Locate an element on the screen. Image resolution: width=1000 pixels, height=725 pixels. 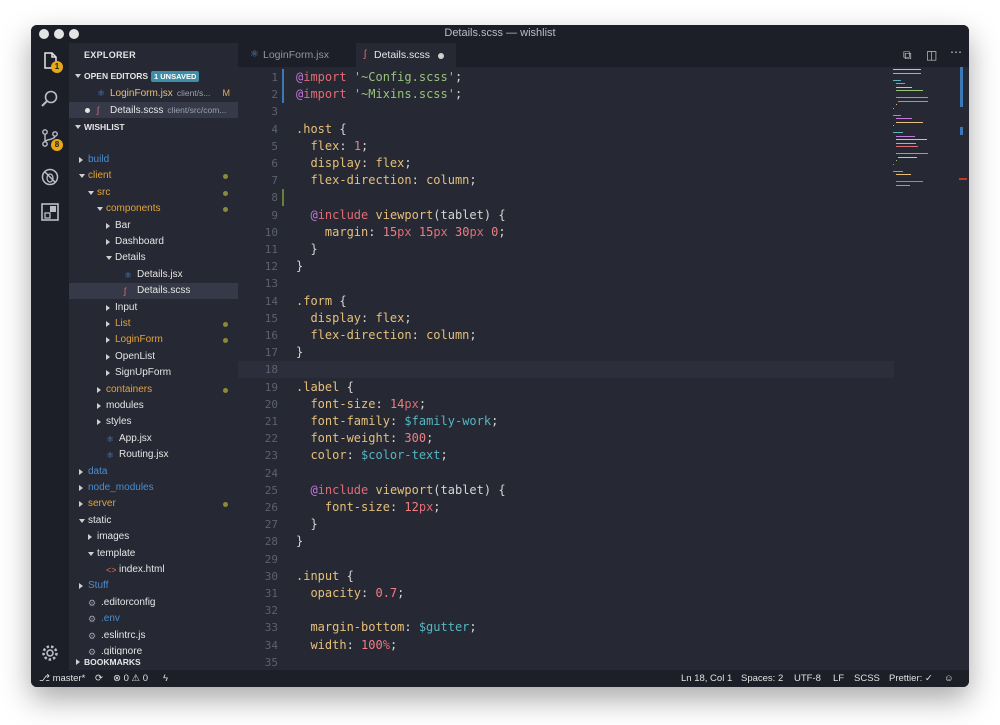
zoom-window-button is located at coordinates (74, 34).